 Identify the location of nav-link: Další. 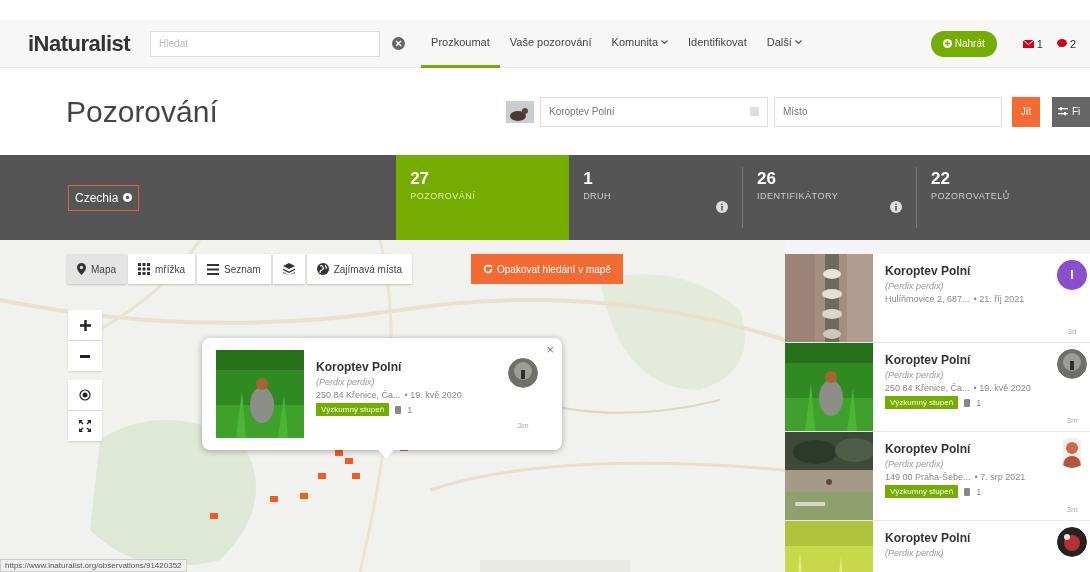
(784, 43).